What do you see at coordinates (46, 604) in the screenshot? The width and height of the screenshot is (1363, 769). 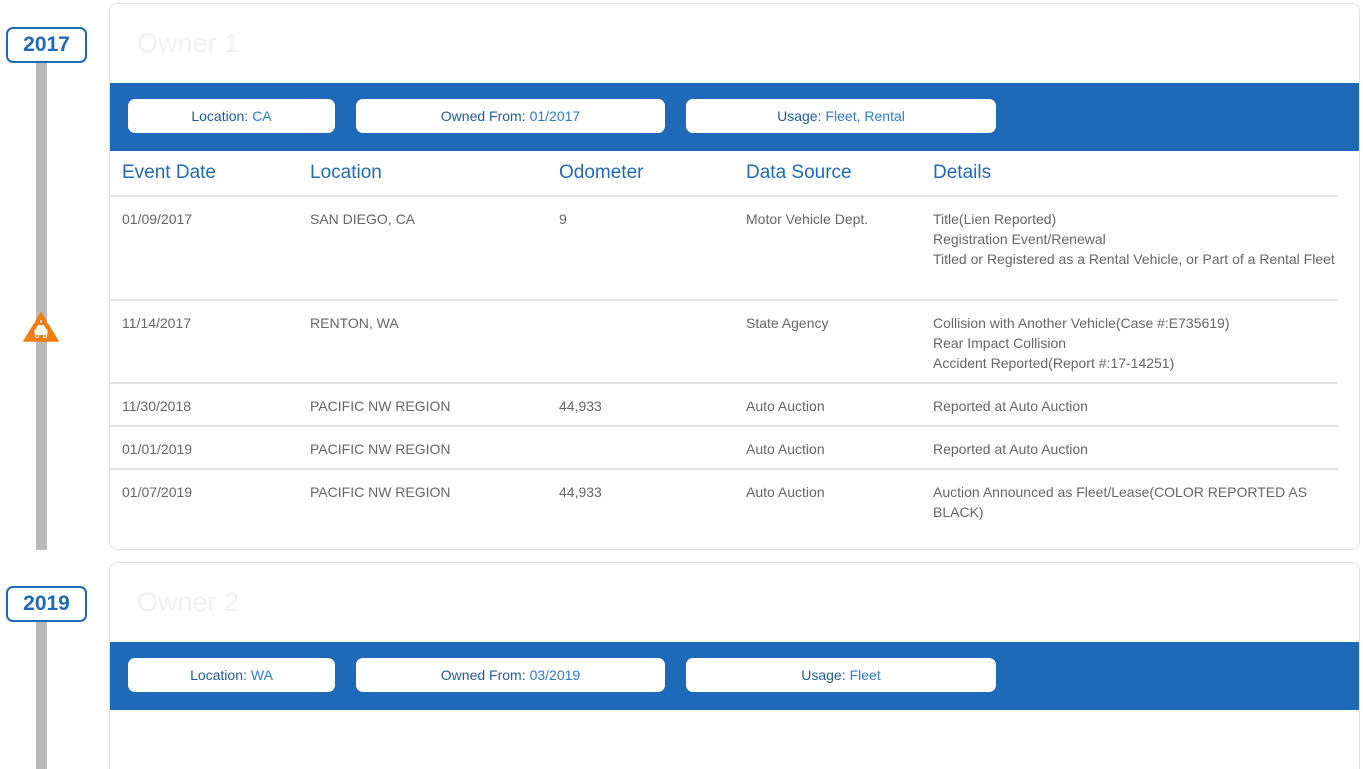 I see `year-badge-2019: 2019` at bounding box center [46, 604].